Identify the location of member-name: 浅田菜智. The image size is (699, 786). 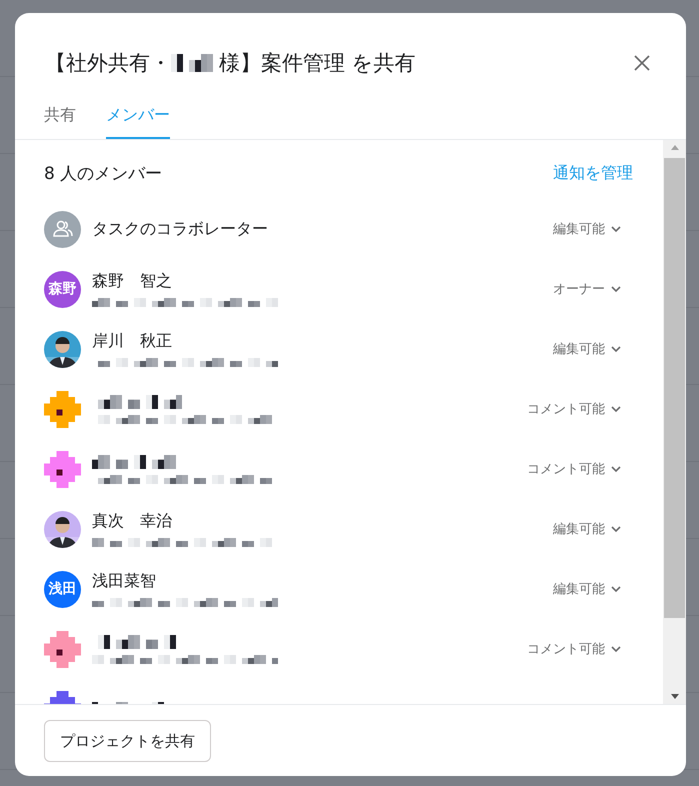
(124, 581).